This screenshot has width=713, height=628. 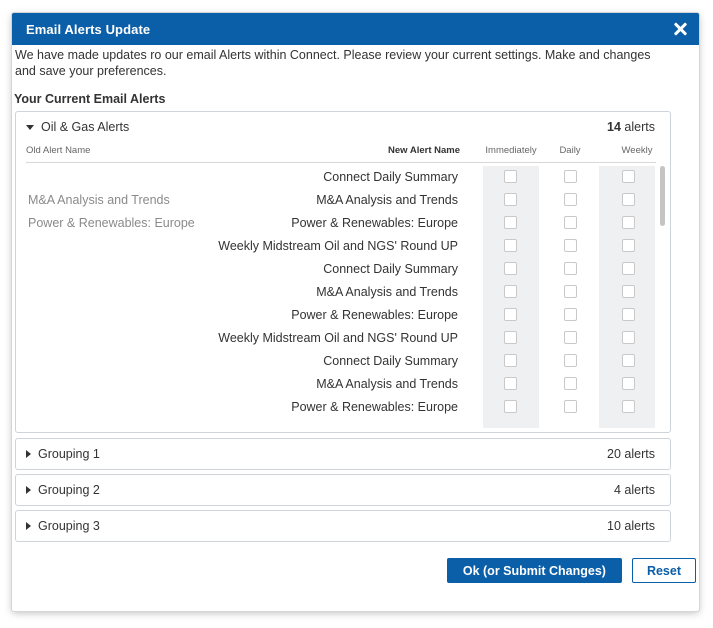 I want to click on reset-button: Reset, so click(x=663, y=570).